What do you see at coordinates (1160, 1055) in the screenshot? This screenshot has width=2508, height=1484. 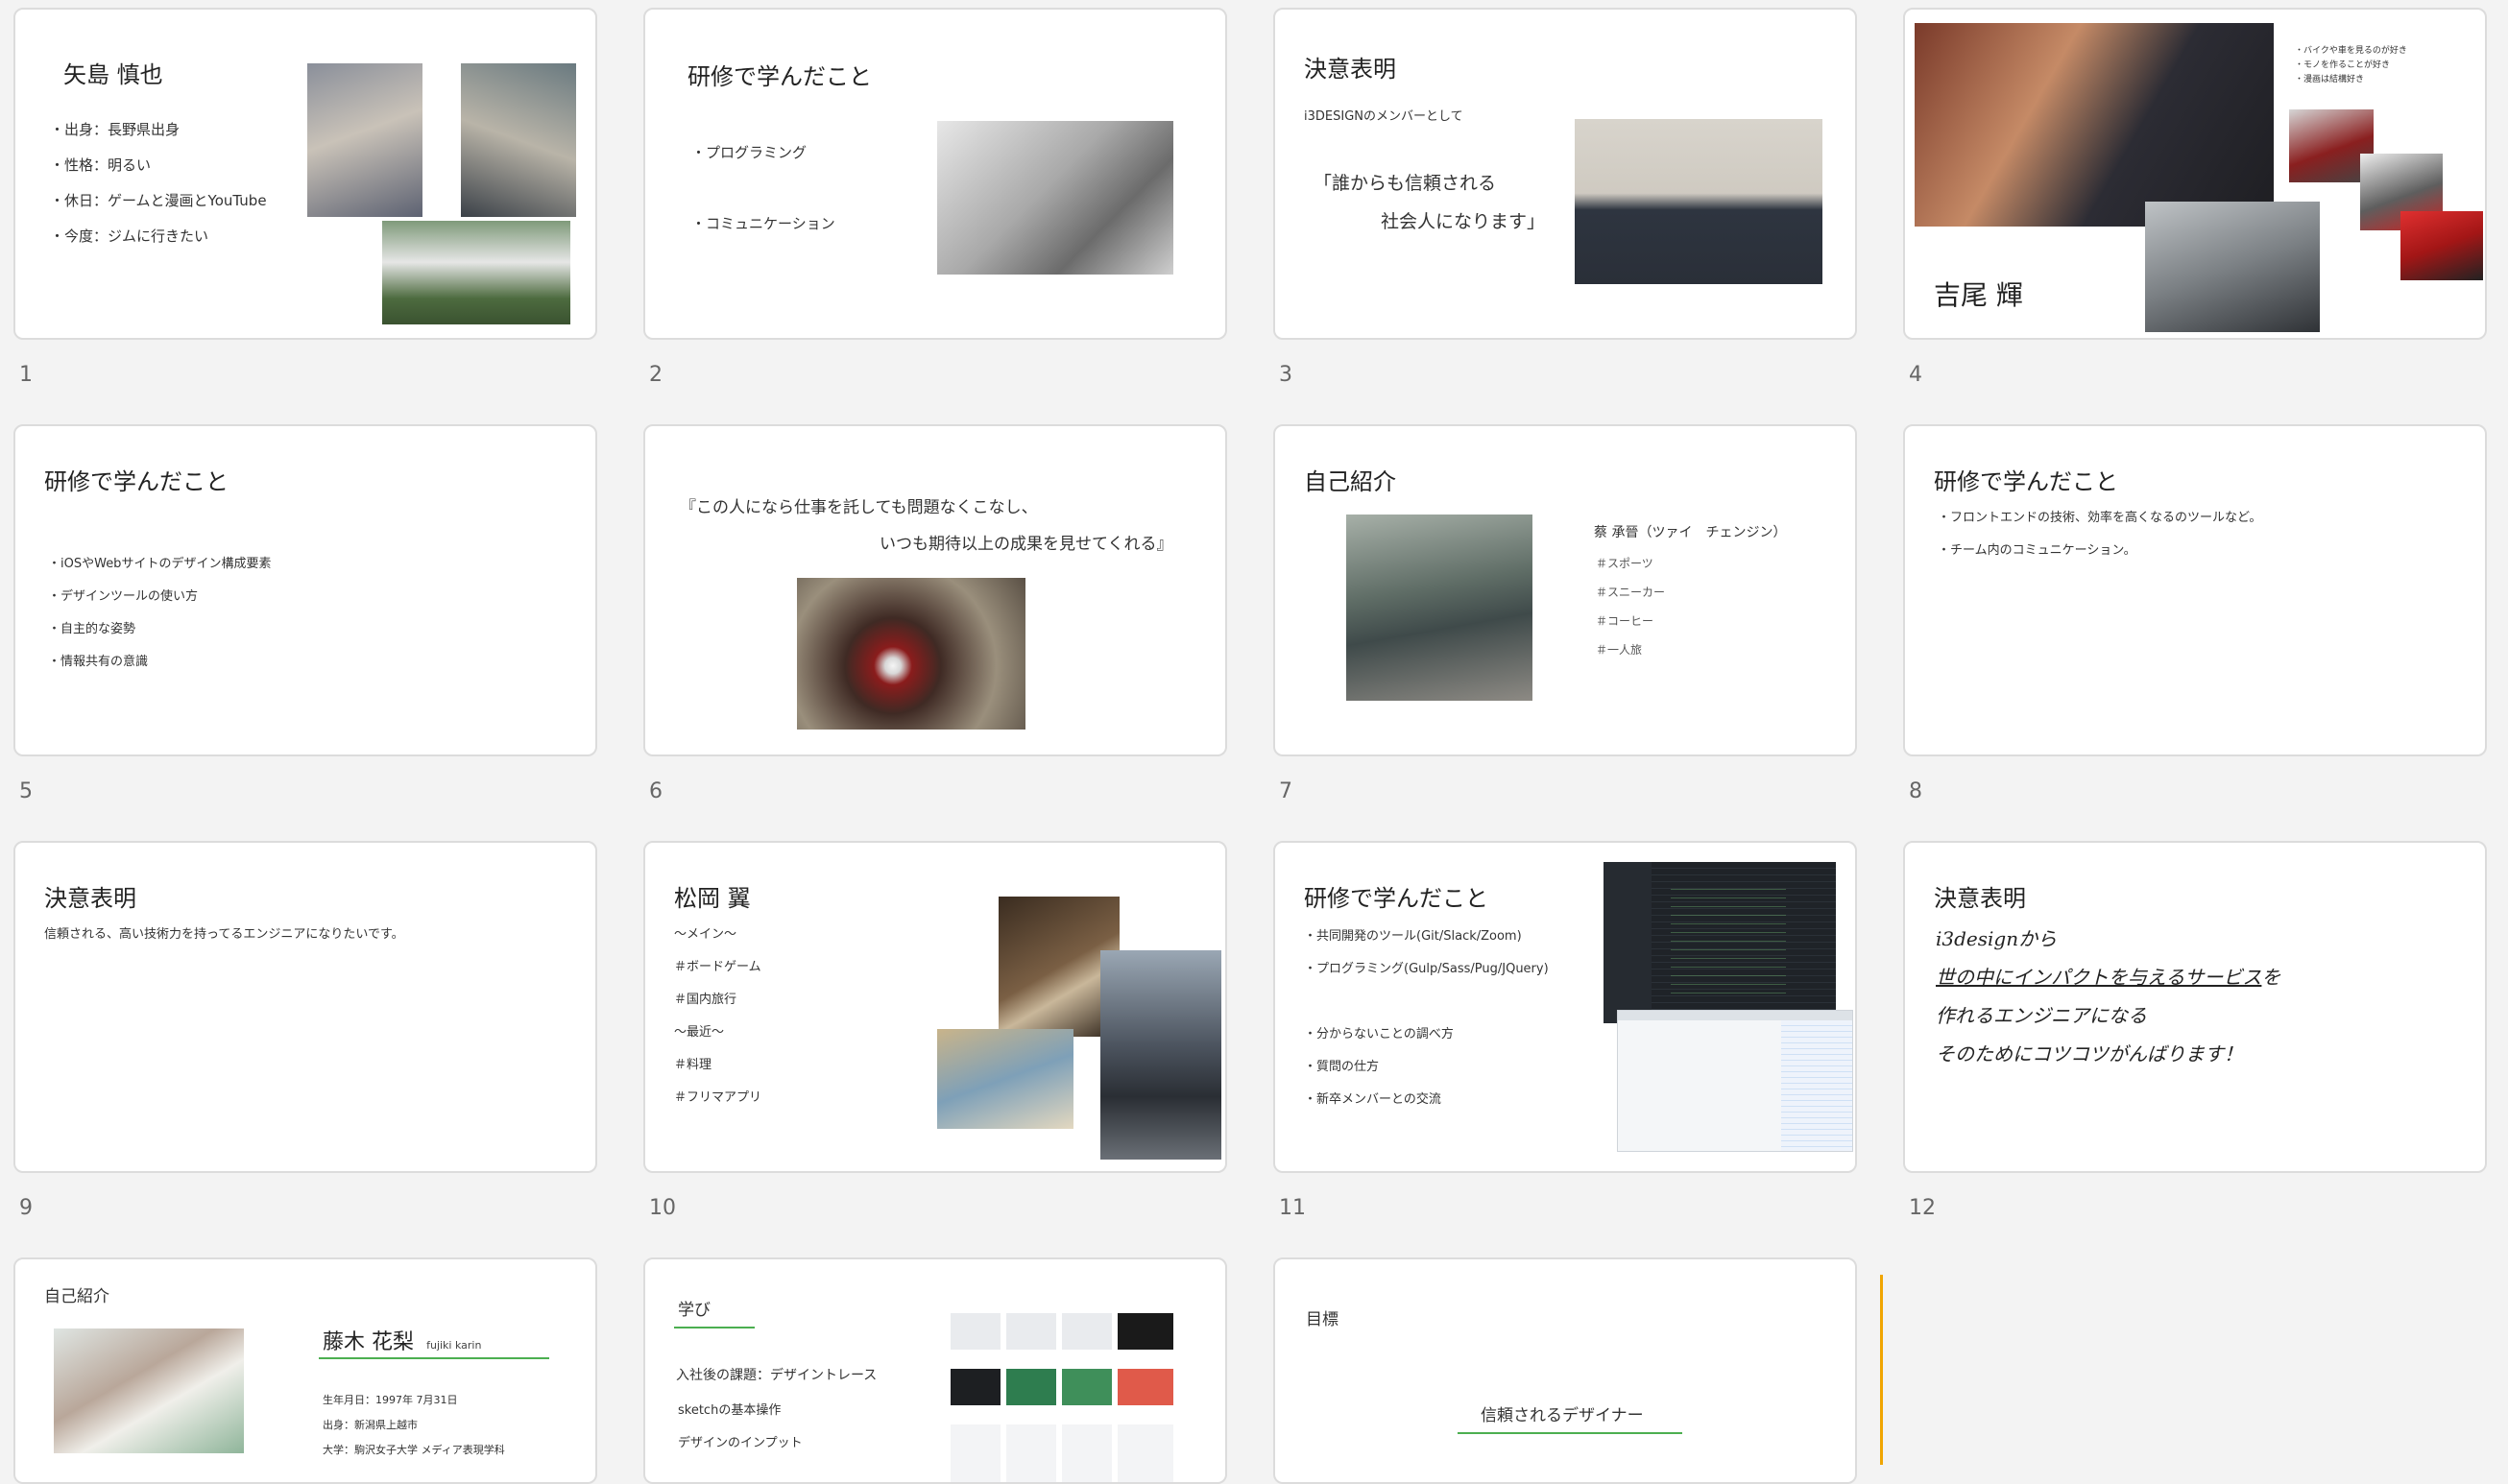 I see `photo-group-friends` at bounding box center [1160, 1055].